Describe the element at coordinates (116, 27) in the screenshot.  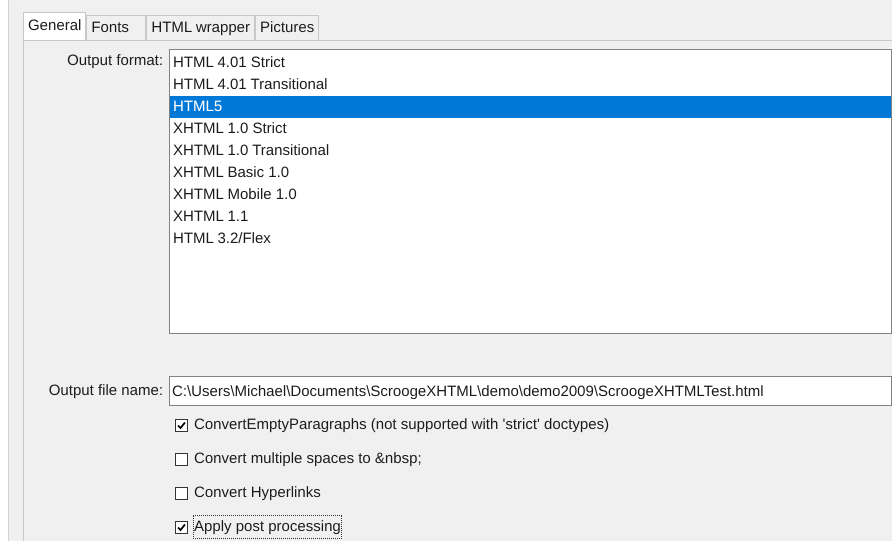
I see `tab: Fonts` at that location.